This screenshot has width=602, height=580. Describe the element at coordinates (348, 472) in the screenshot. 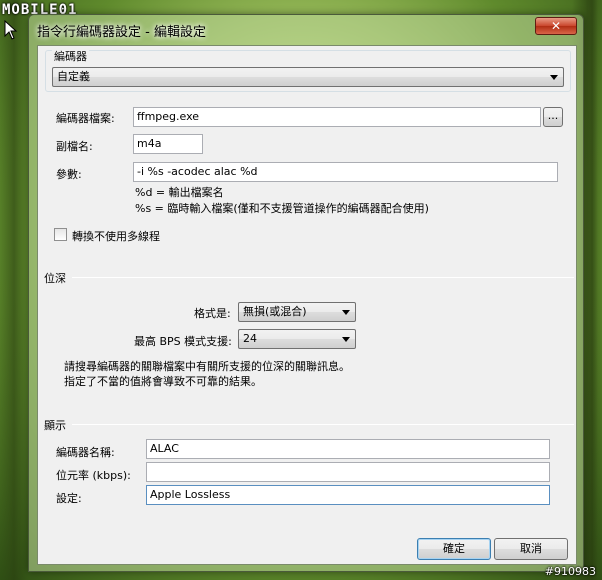

I see `bitrate-input` at that location.